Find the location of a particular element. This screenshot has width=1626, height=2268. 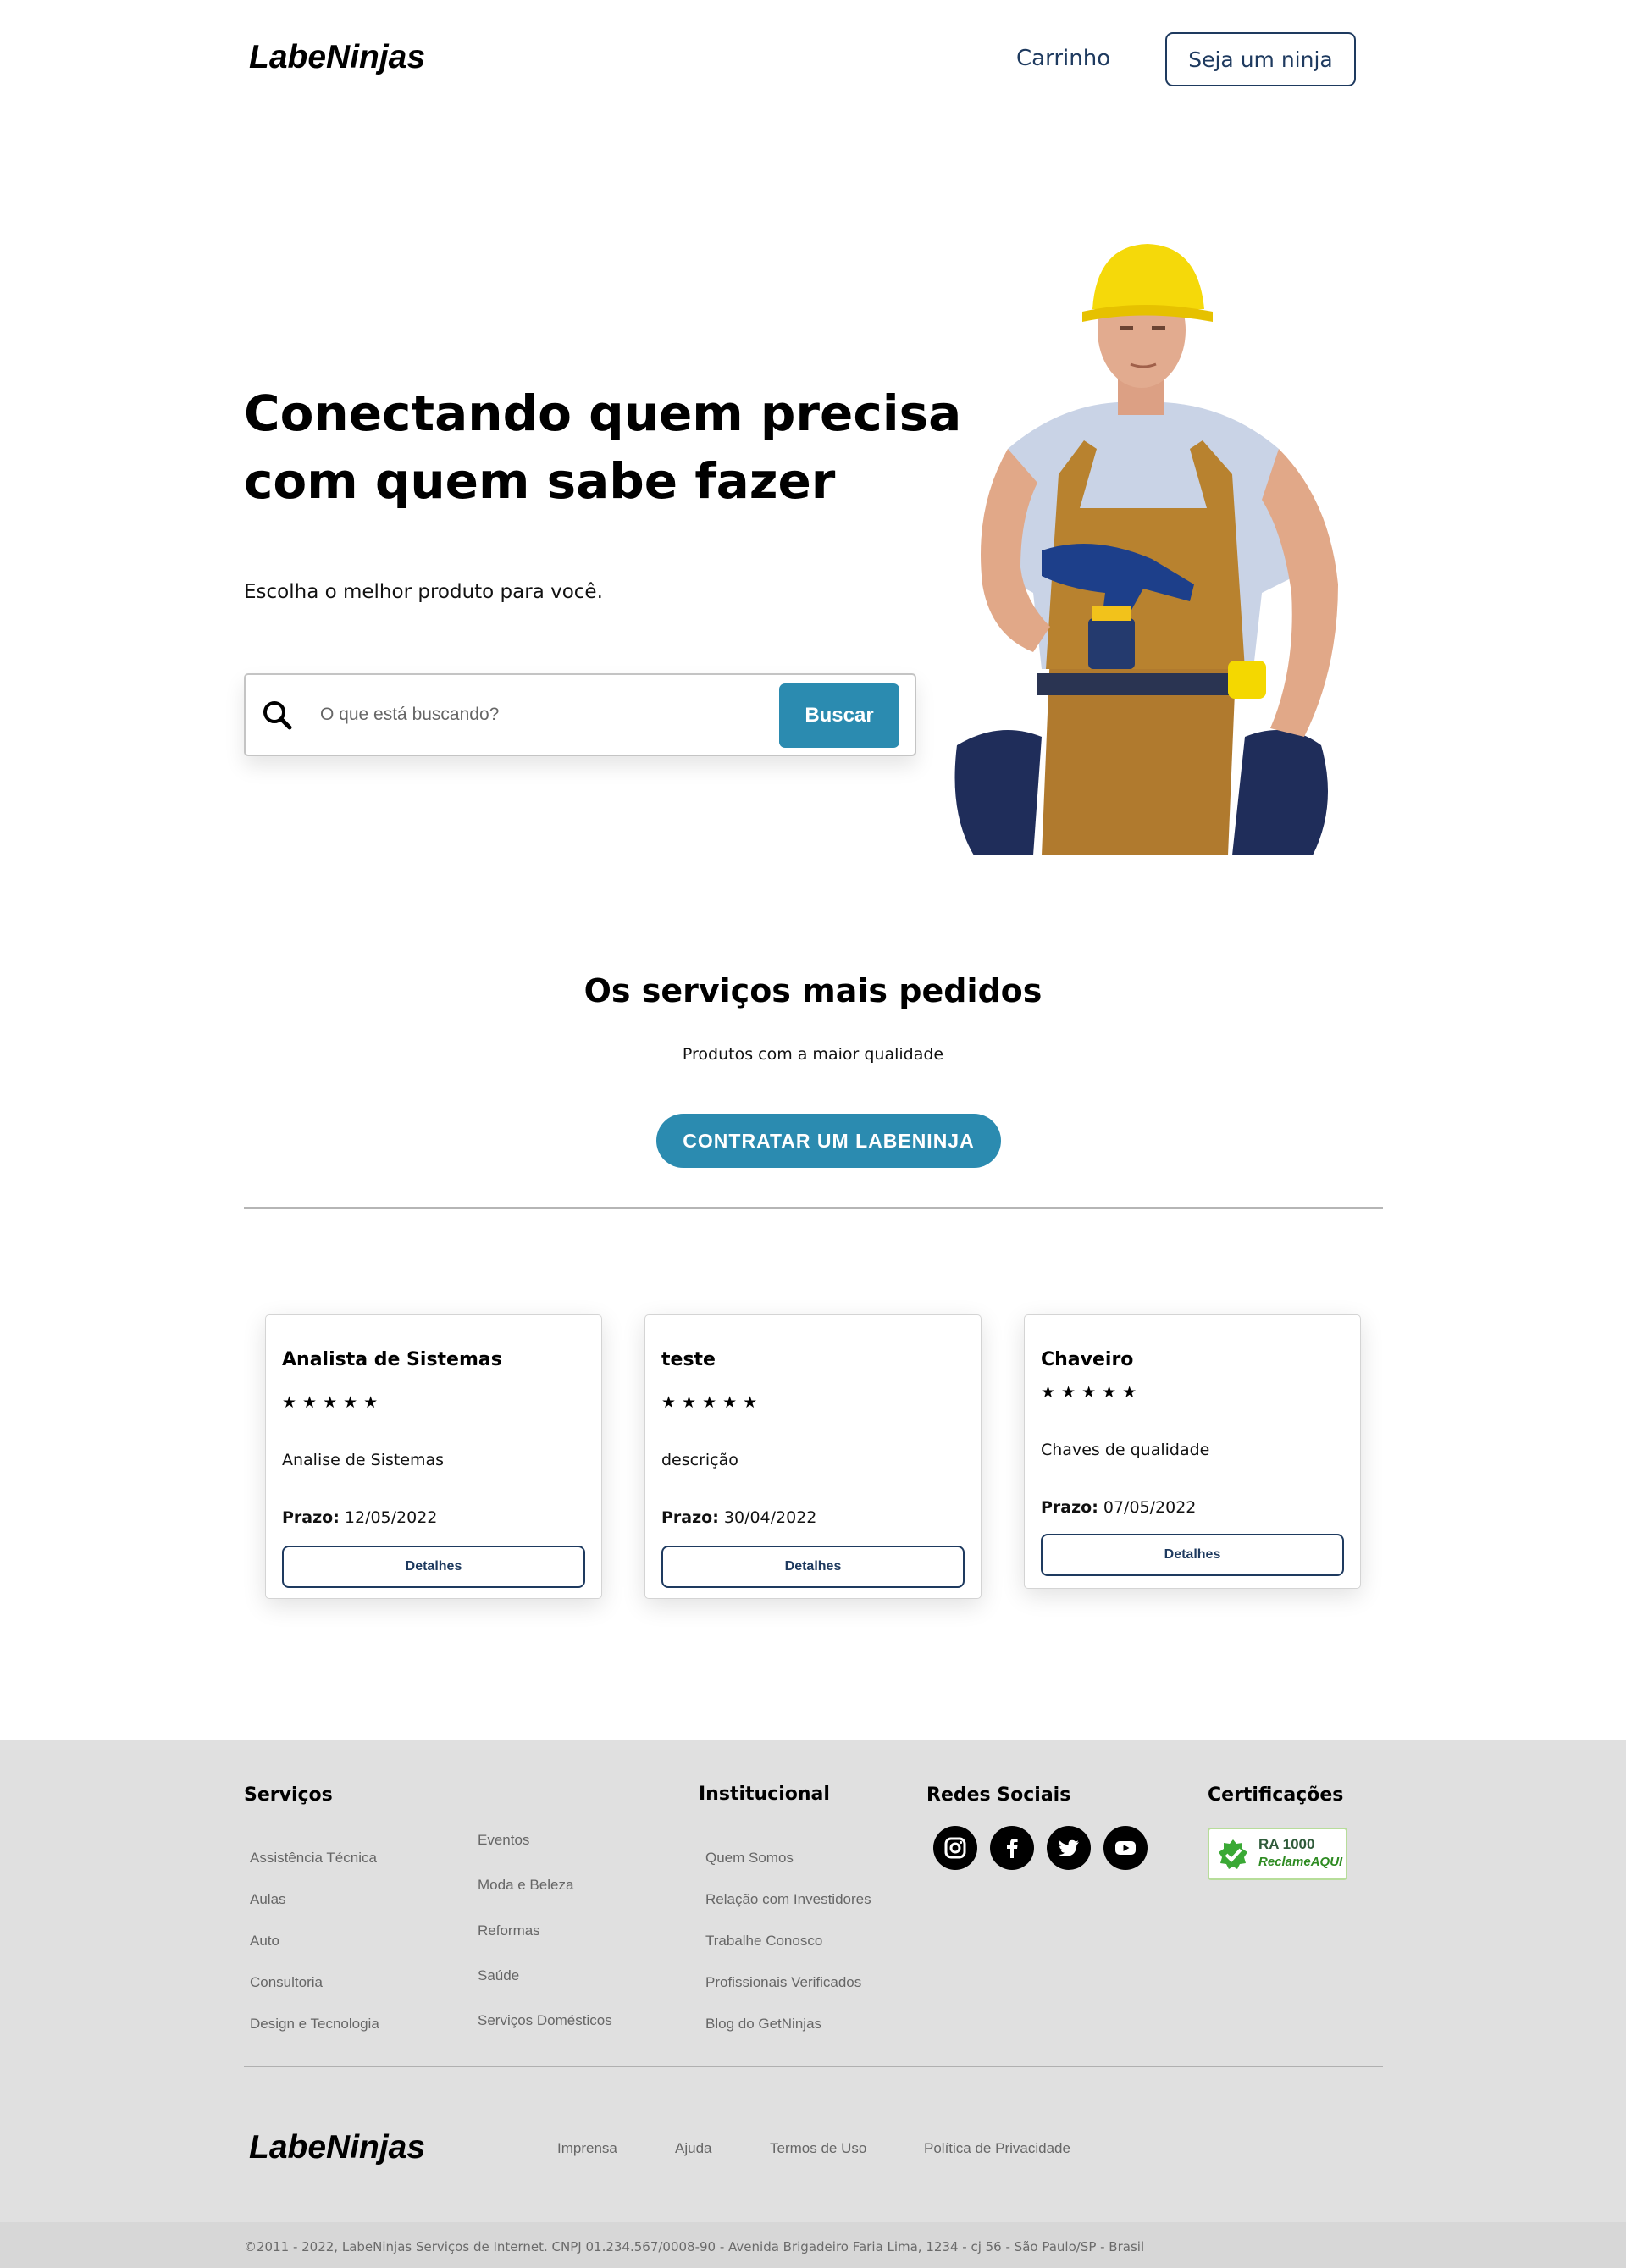

worker-illustration is located at coordinates (1146, 550).